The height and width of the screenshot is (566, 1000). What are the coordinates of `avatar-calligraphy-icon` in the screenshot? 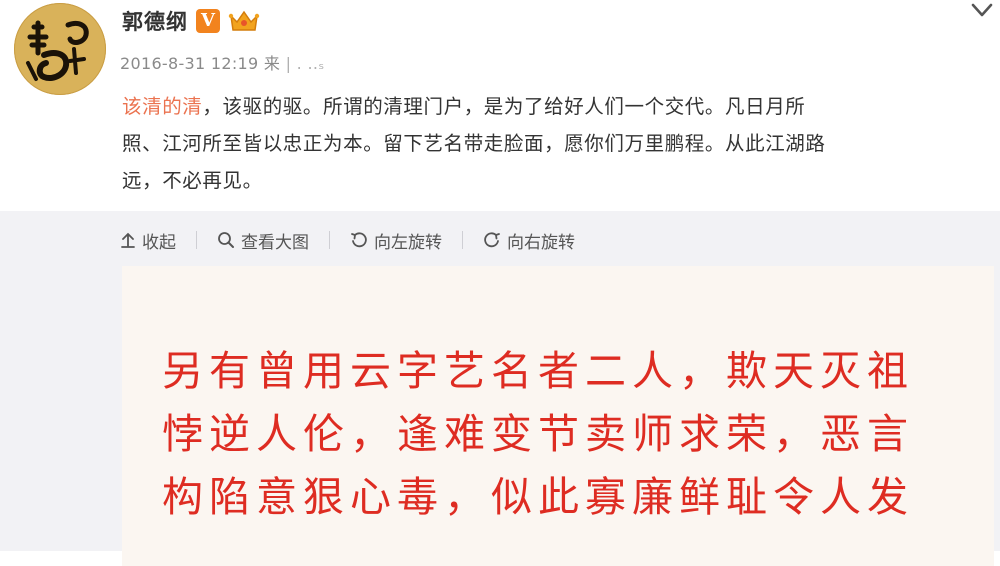 It's located at (57, 50).